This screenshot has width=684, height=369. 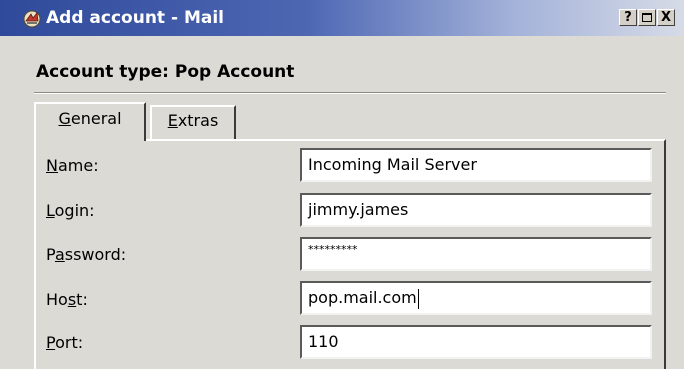 I want to click on password-label-mnemonic: a, so click(x=59, y=254).